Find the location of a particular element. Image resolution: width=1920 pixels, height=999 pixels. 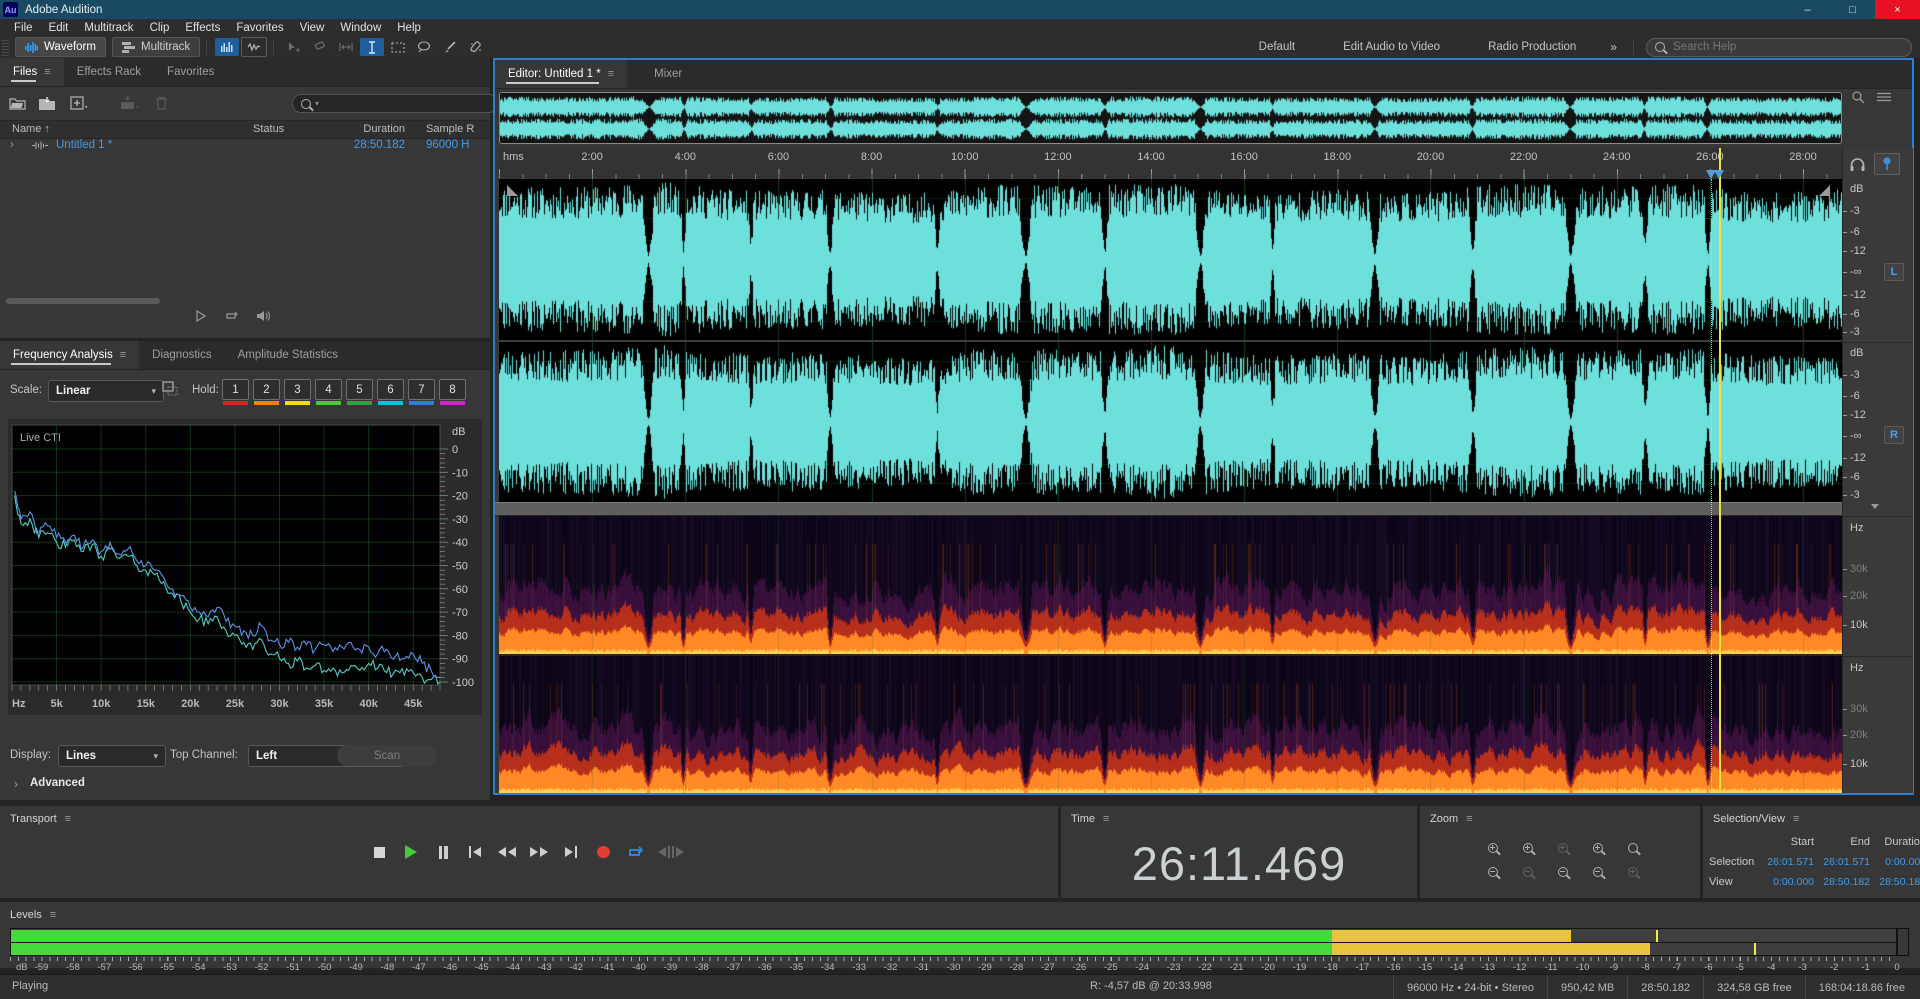

expander-icon: › is located at coordinates (12, 145).